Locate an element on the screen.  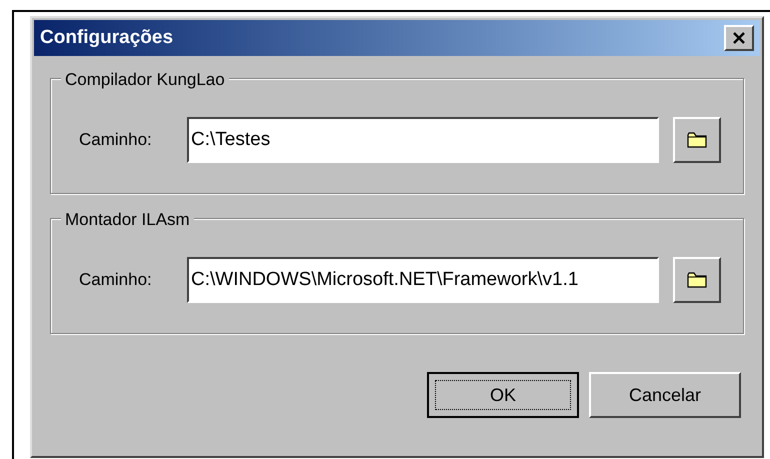
close-icon is located at coordinates (739, 38).